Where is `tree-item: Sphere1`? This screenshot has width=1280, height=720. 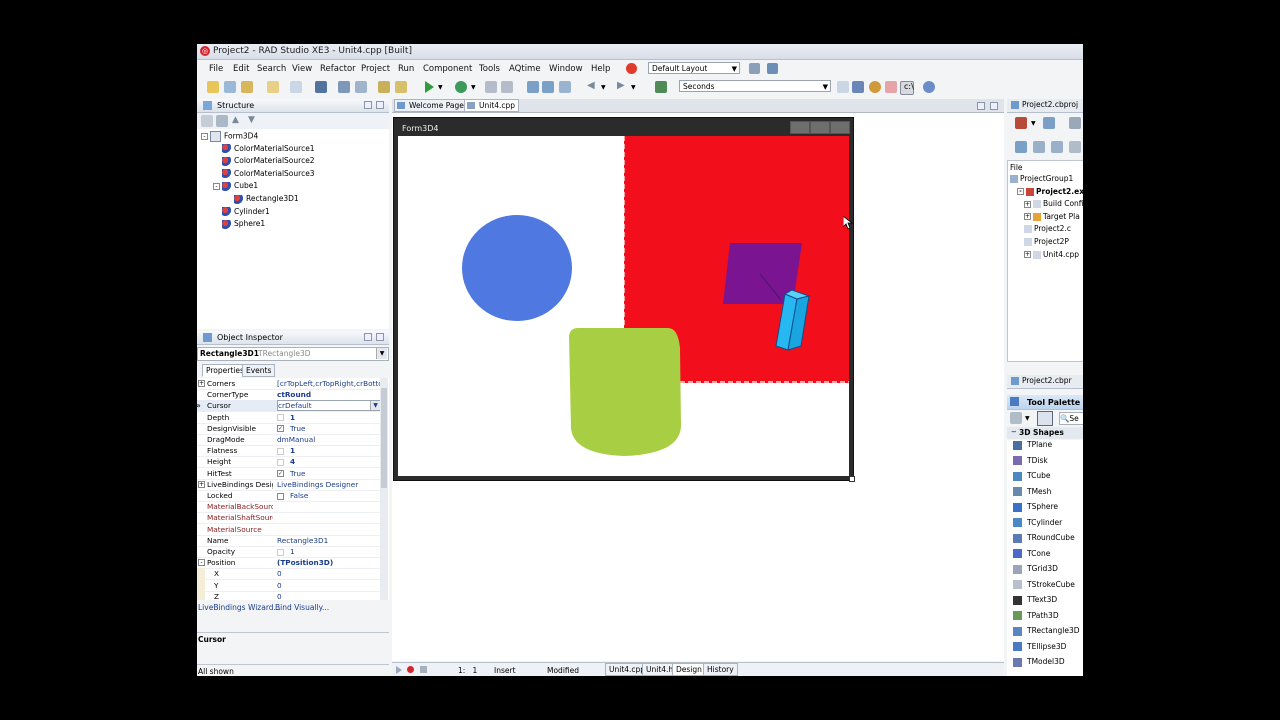
tree-item: Sphere1 is located at coordinates (239, 224).